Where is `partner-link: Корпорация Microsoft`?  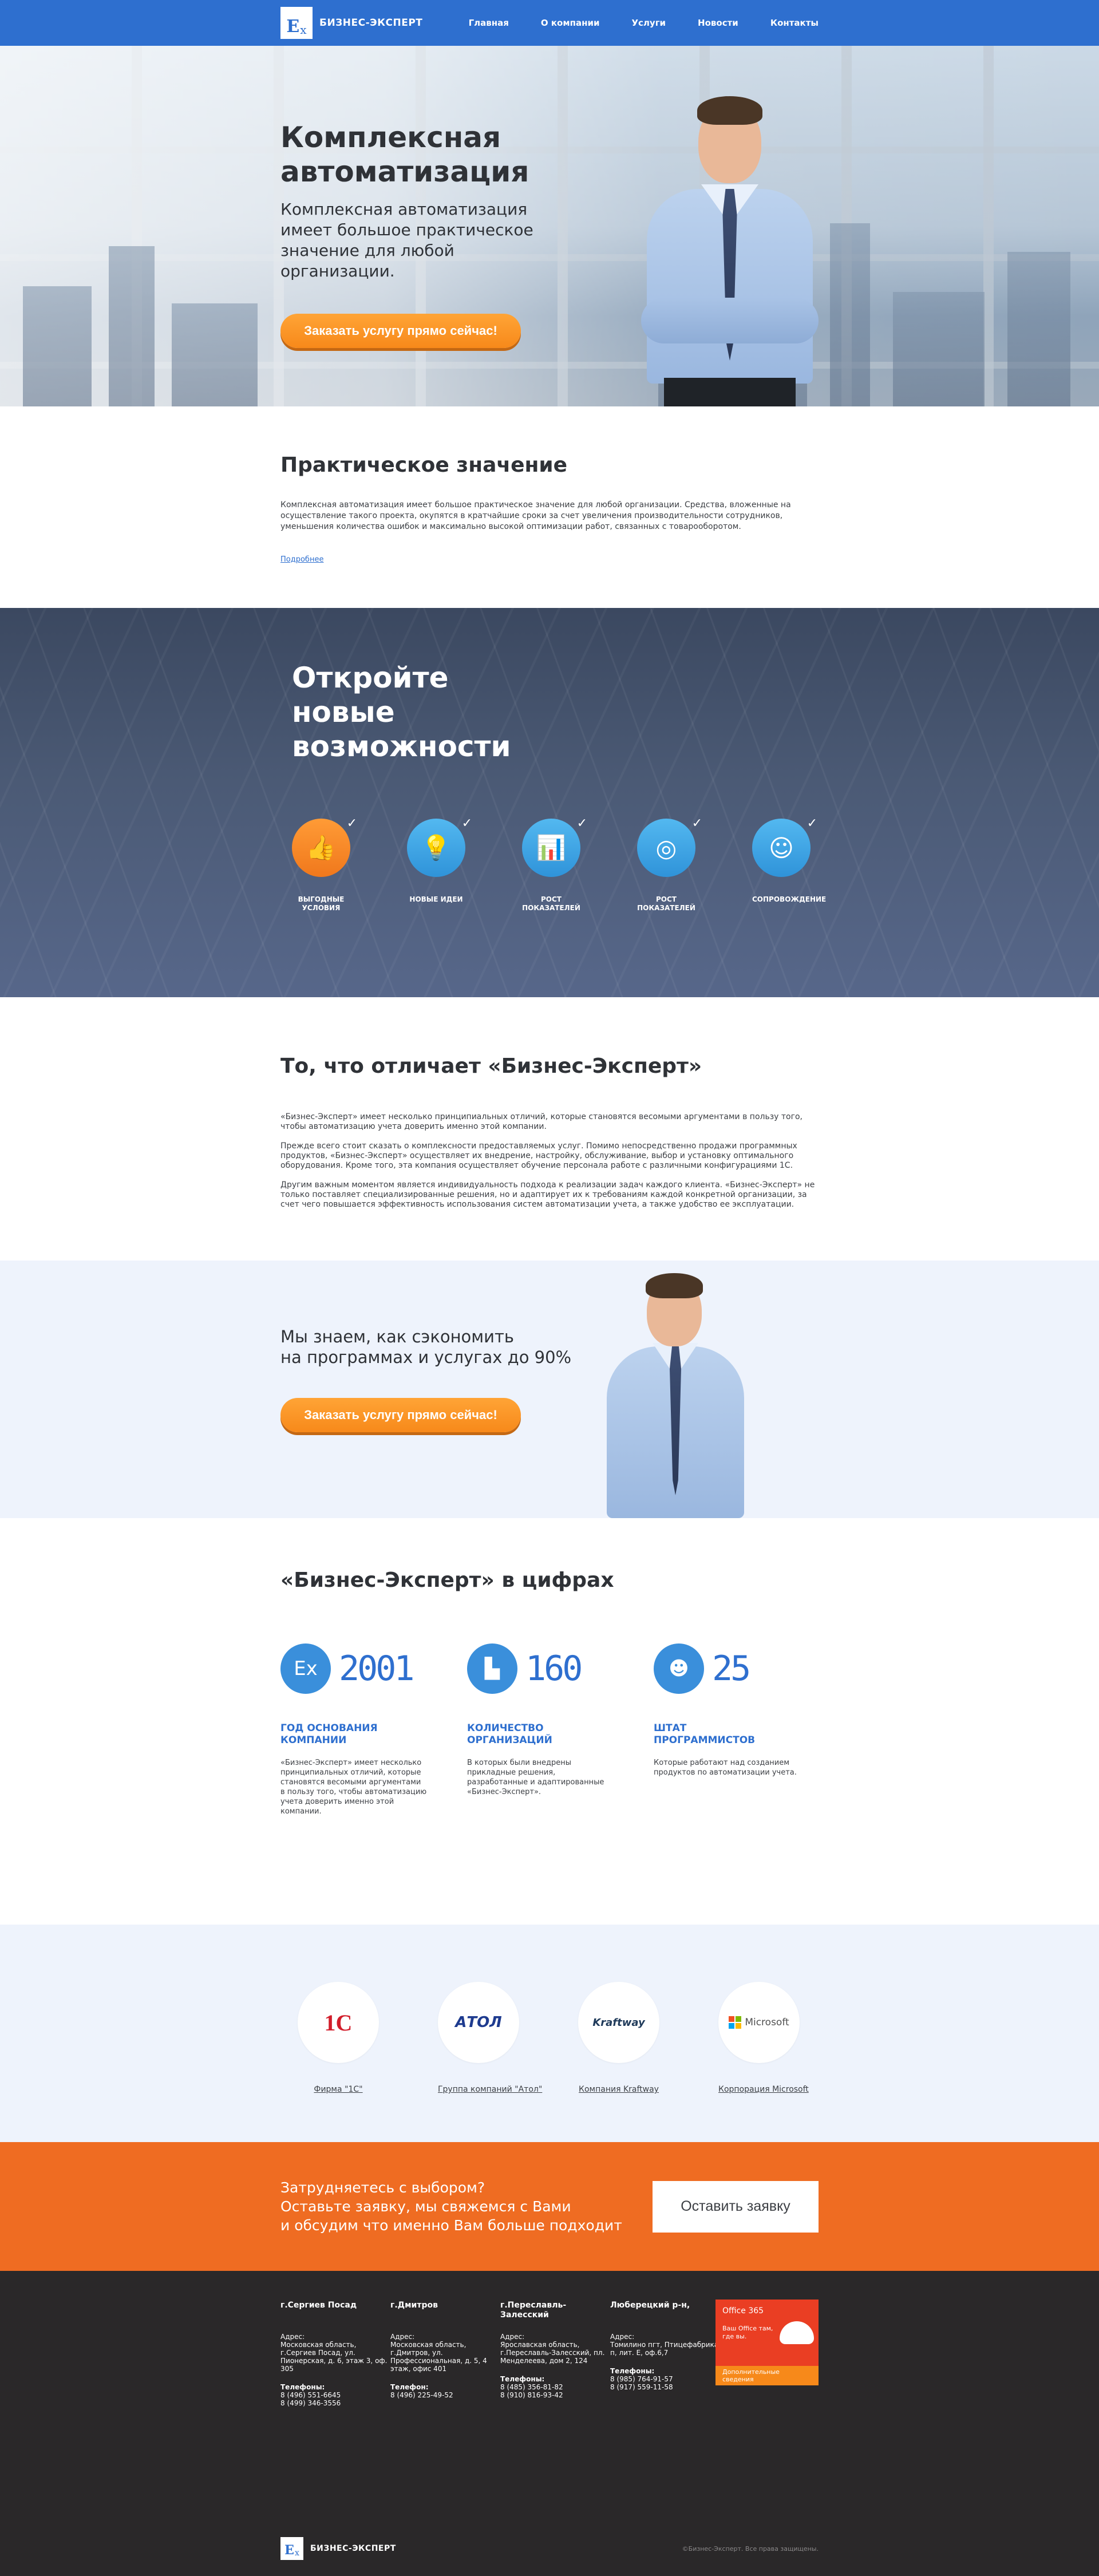
partner-link: Корпорация Microsoft is located at coordinates (763, 2089).